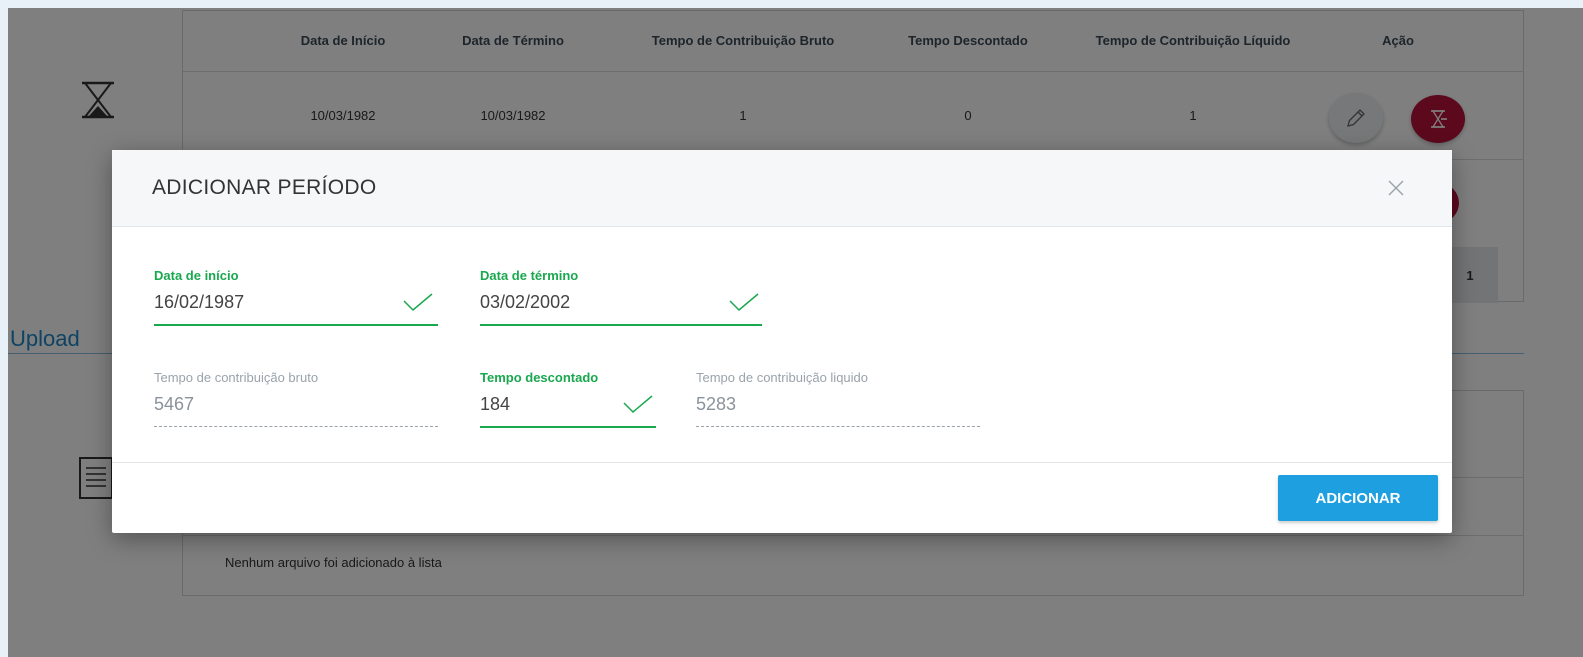 This screenshot has width=1583, height=657. Describe the element at coordinates (782, 377) in the screenshot. I see `net-time-label: Tempo de contribuição liquido` at that location.